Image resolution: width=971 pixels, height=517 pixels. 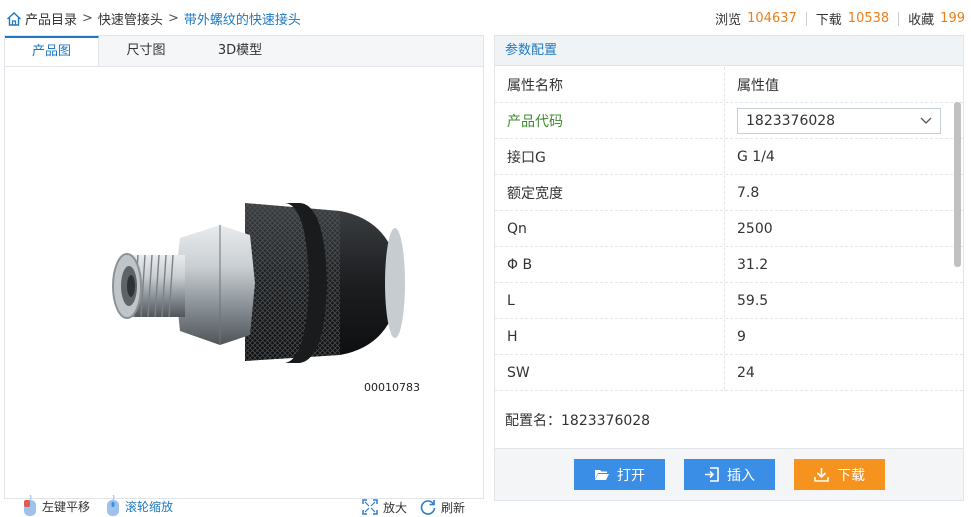 What do you see at coordinates (610, 84) in the screenshot?
I see `header-name: 属性名称` at bounding box center [610, 84].